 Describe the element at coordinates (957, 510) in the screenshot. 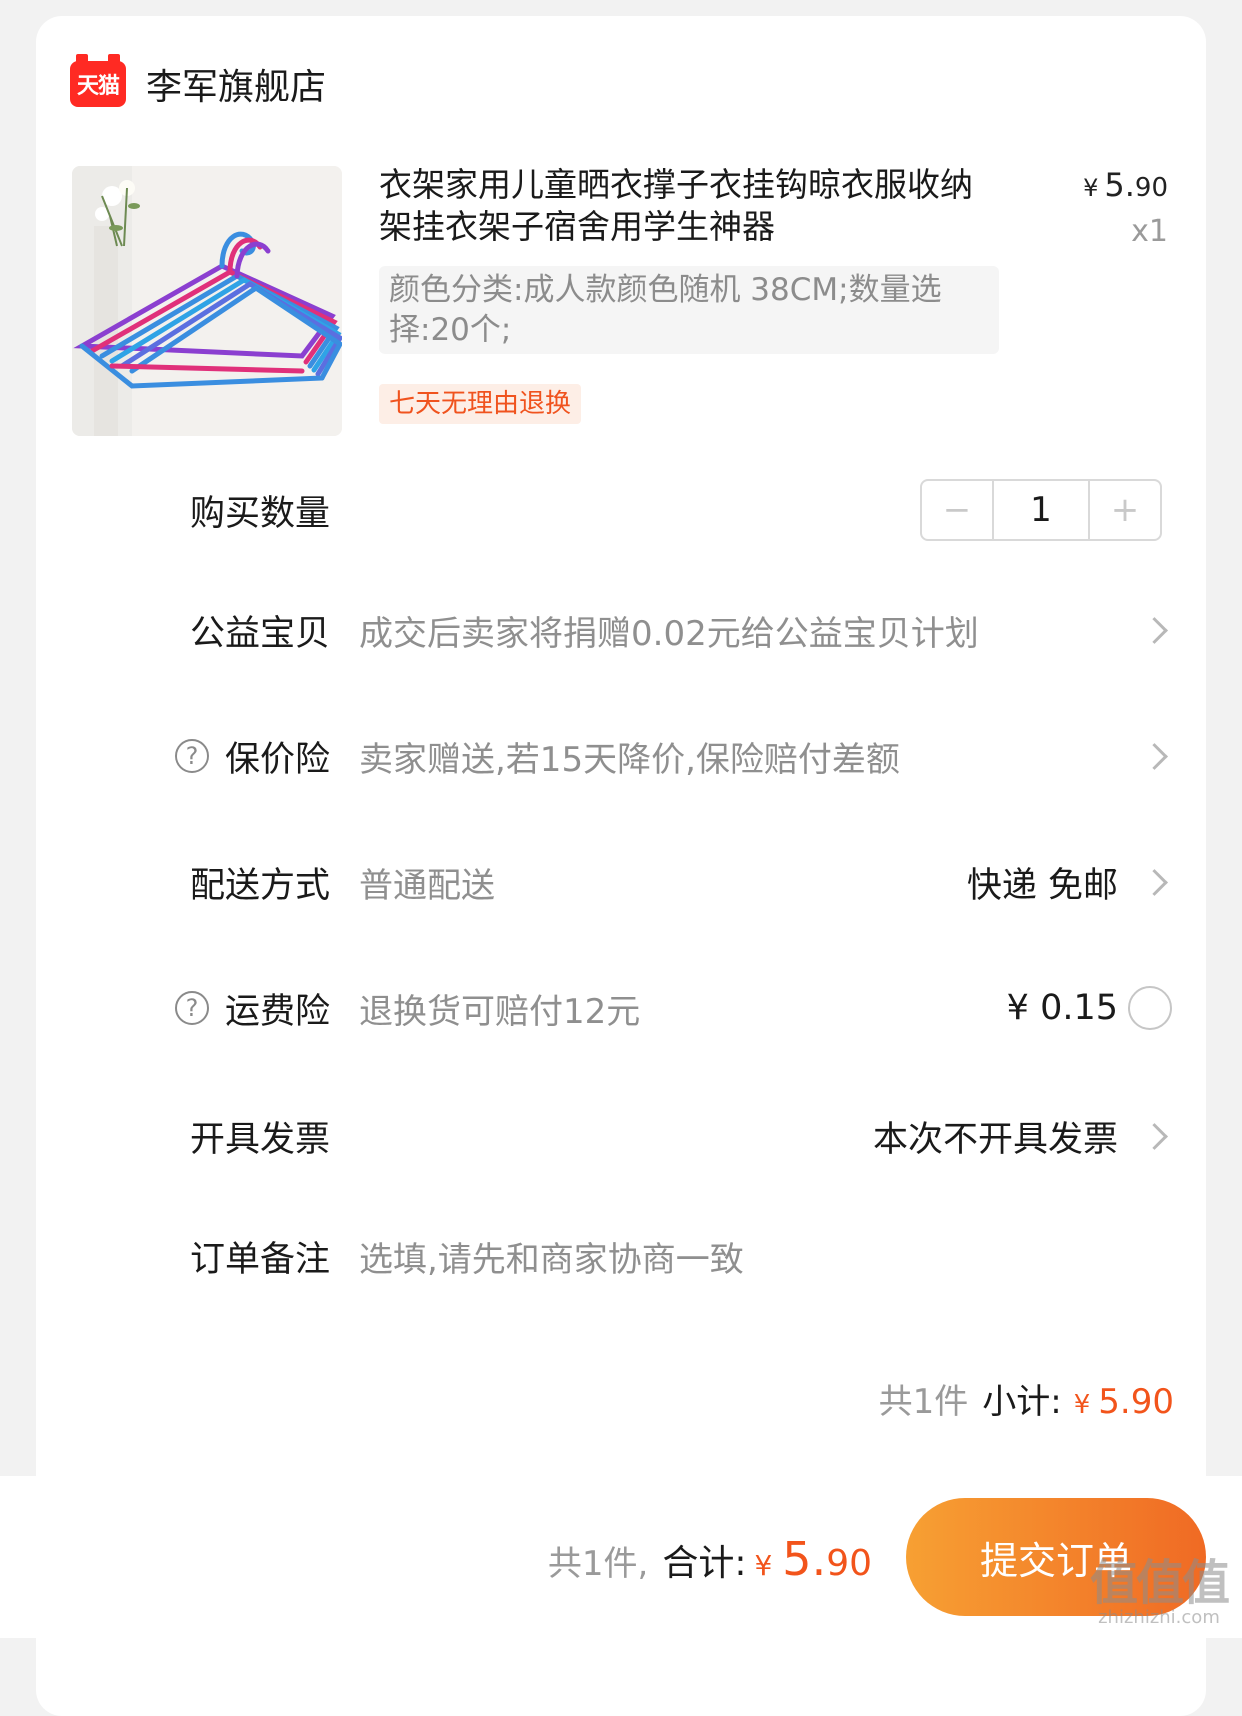

I see `decrement-button: −` at that location.